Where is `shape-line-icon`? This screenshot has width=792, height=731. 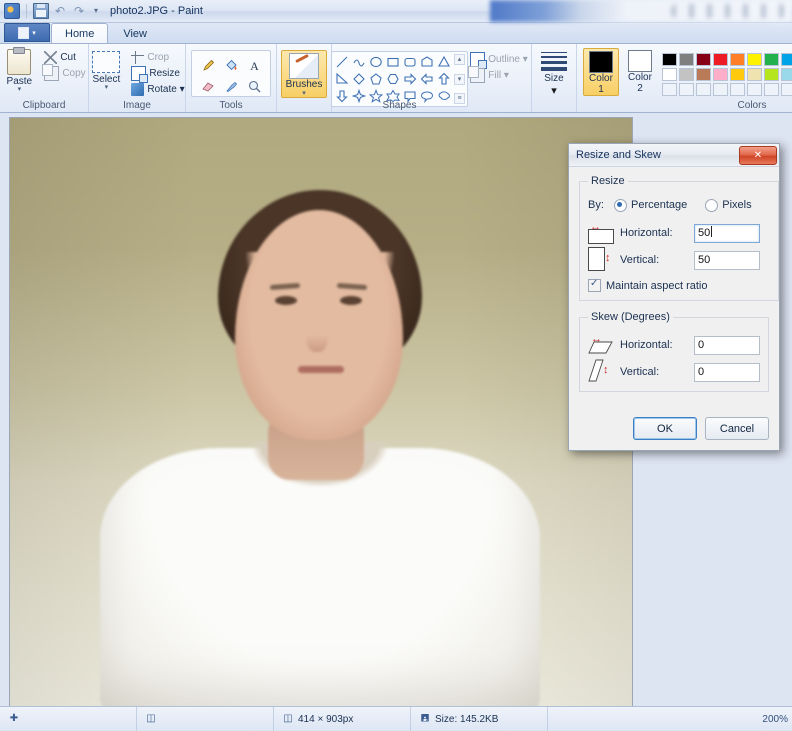
shape-line-icon is located at coordinates (342, 62).